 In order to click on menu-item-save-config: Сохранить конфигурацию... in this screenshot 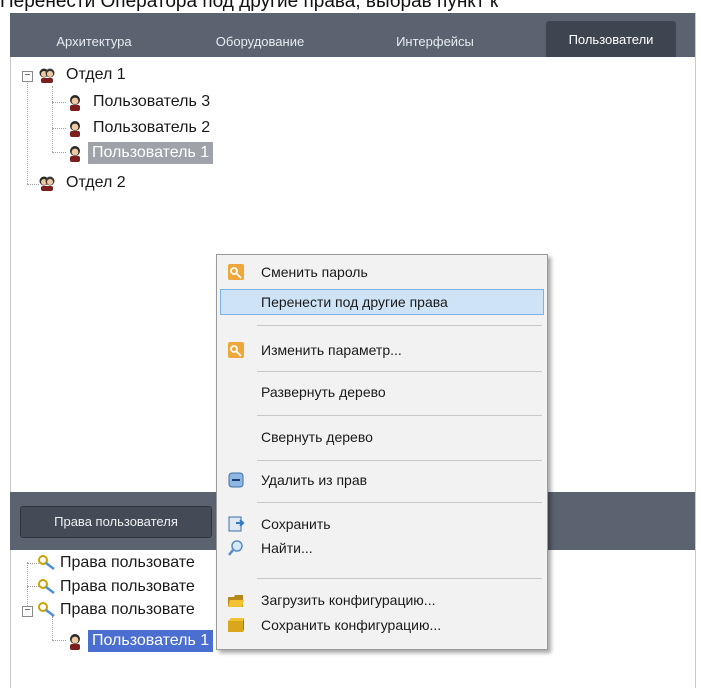, I will do `click(382, 625)`.